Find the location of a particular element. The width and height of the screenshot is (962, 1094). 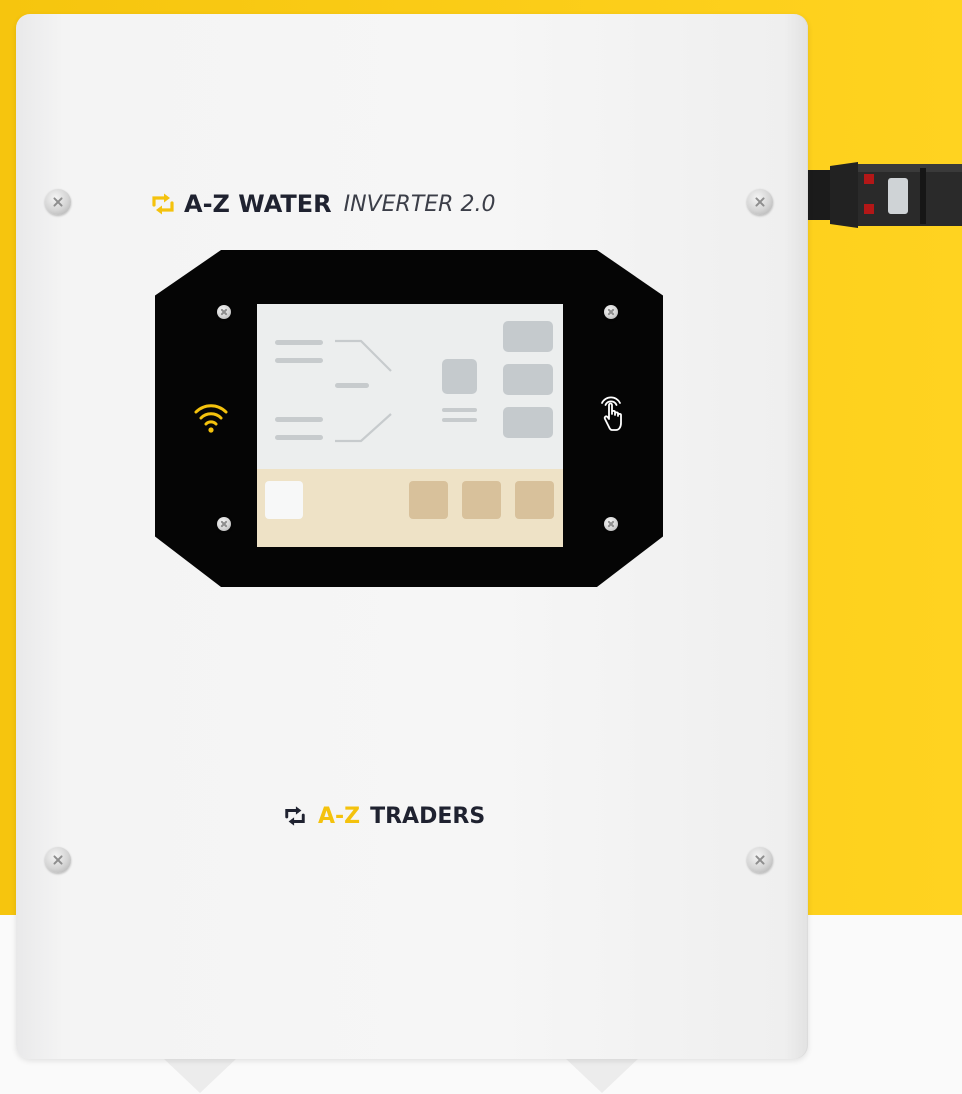

company-name-highlight: A-Z is located at coordinates (339, 816).